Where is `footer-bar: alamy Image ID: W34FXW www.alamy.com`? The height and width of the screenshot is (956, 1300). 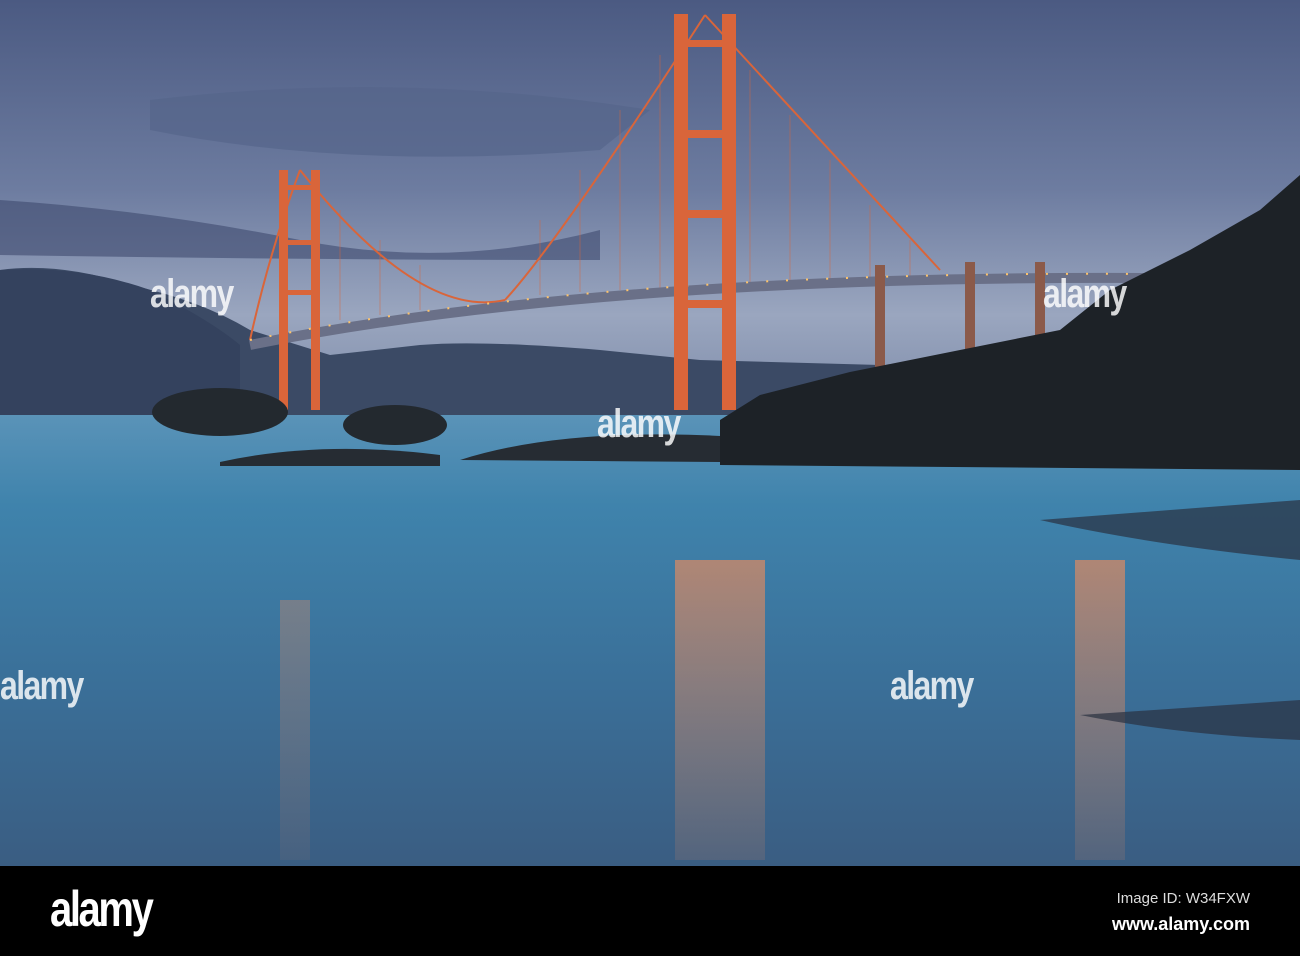
footer-bar: alamy Image ID: W34FXW www.alamy.com is located at coordinates (650, 911).